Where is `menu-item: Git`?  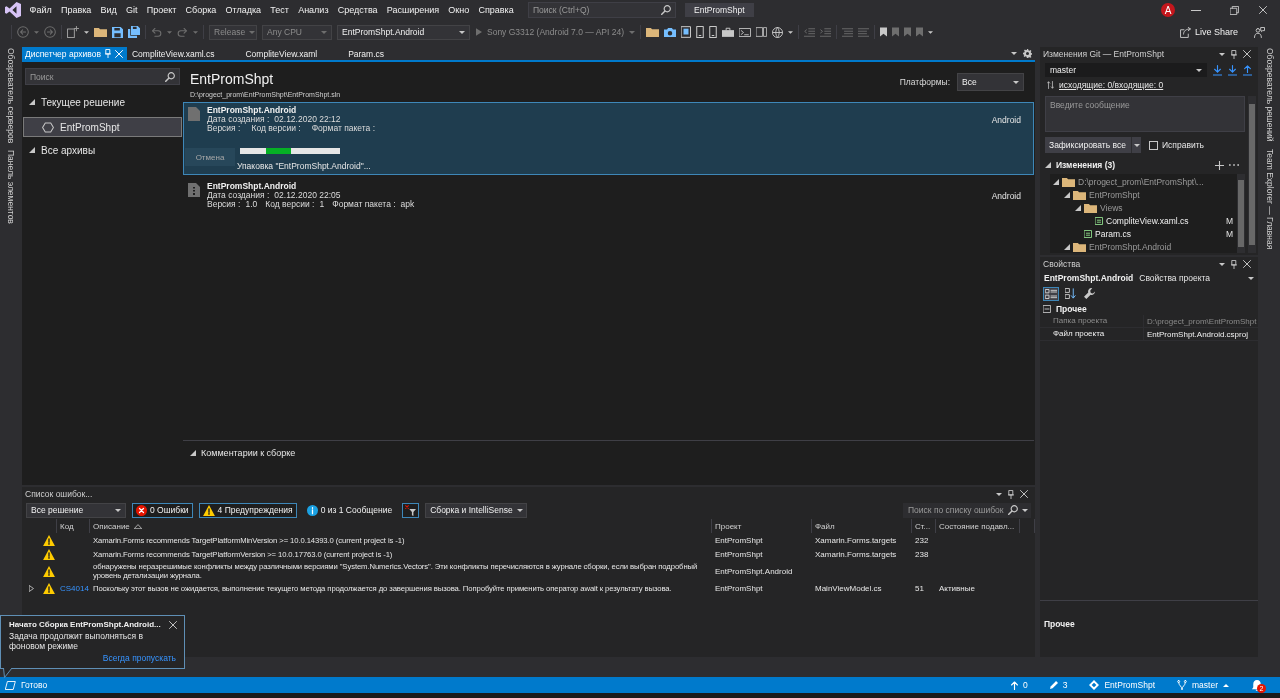 menu-item: Git is located at coordinates (132, 10).